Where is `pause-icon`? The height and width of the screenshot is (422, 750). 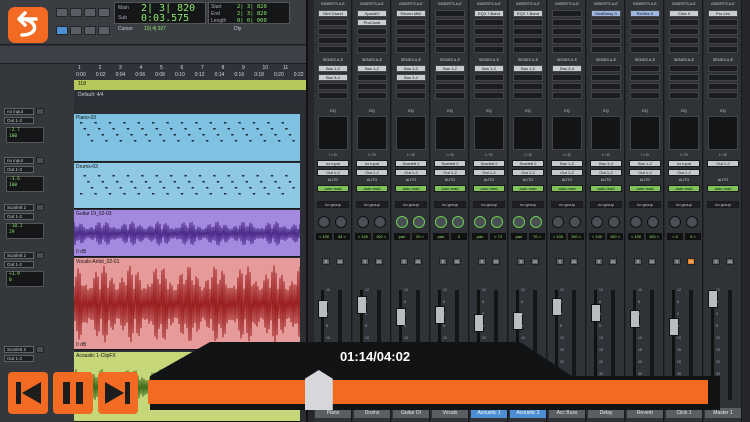
pause-icon is located at coordinates (73, 393).